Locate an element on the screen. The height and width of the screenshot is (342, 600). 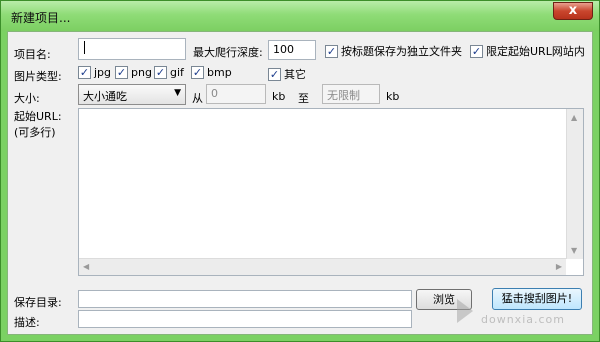
scroll-right-icon: ▶ is located at coordinates (559, 266).